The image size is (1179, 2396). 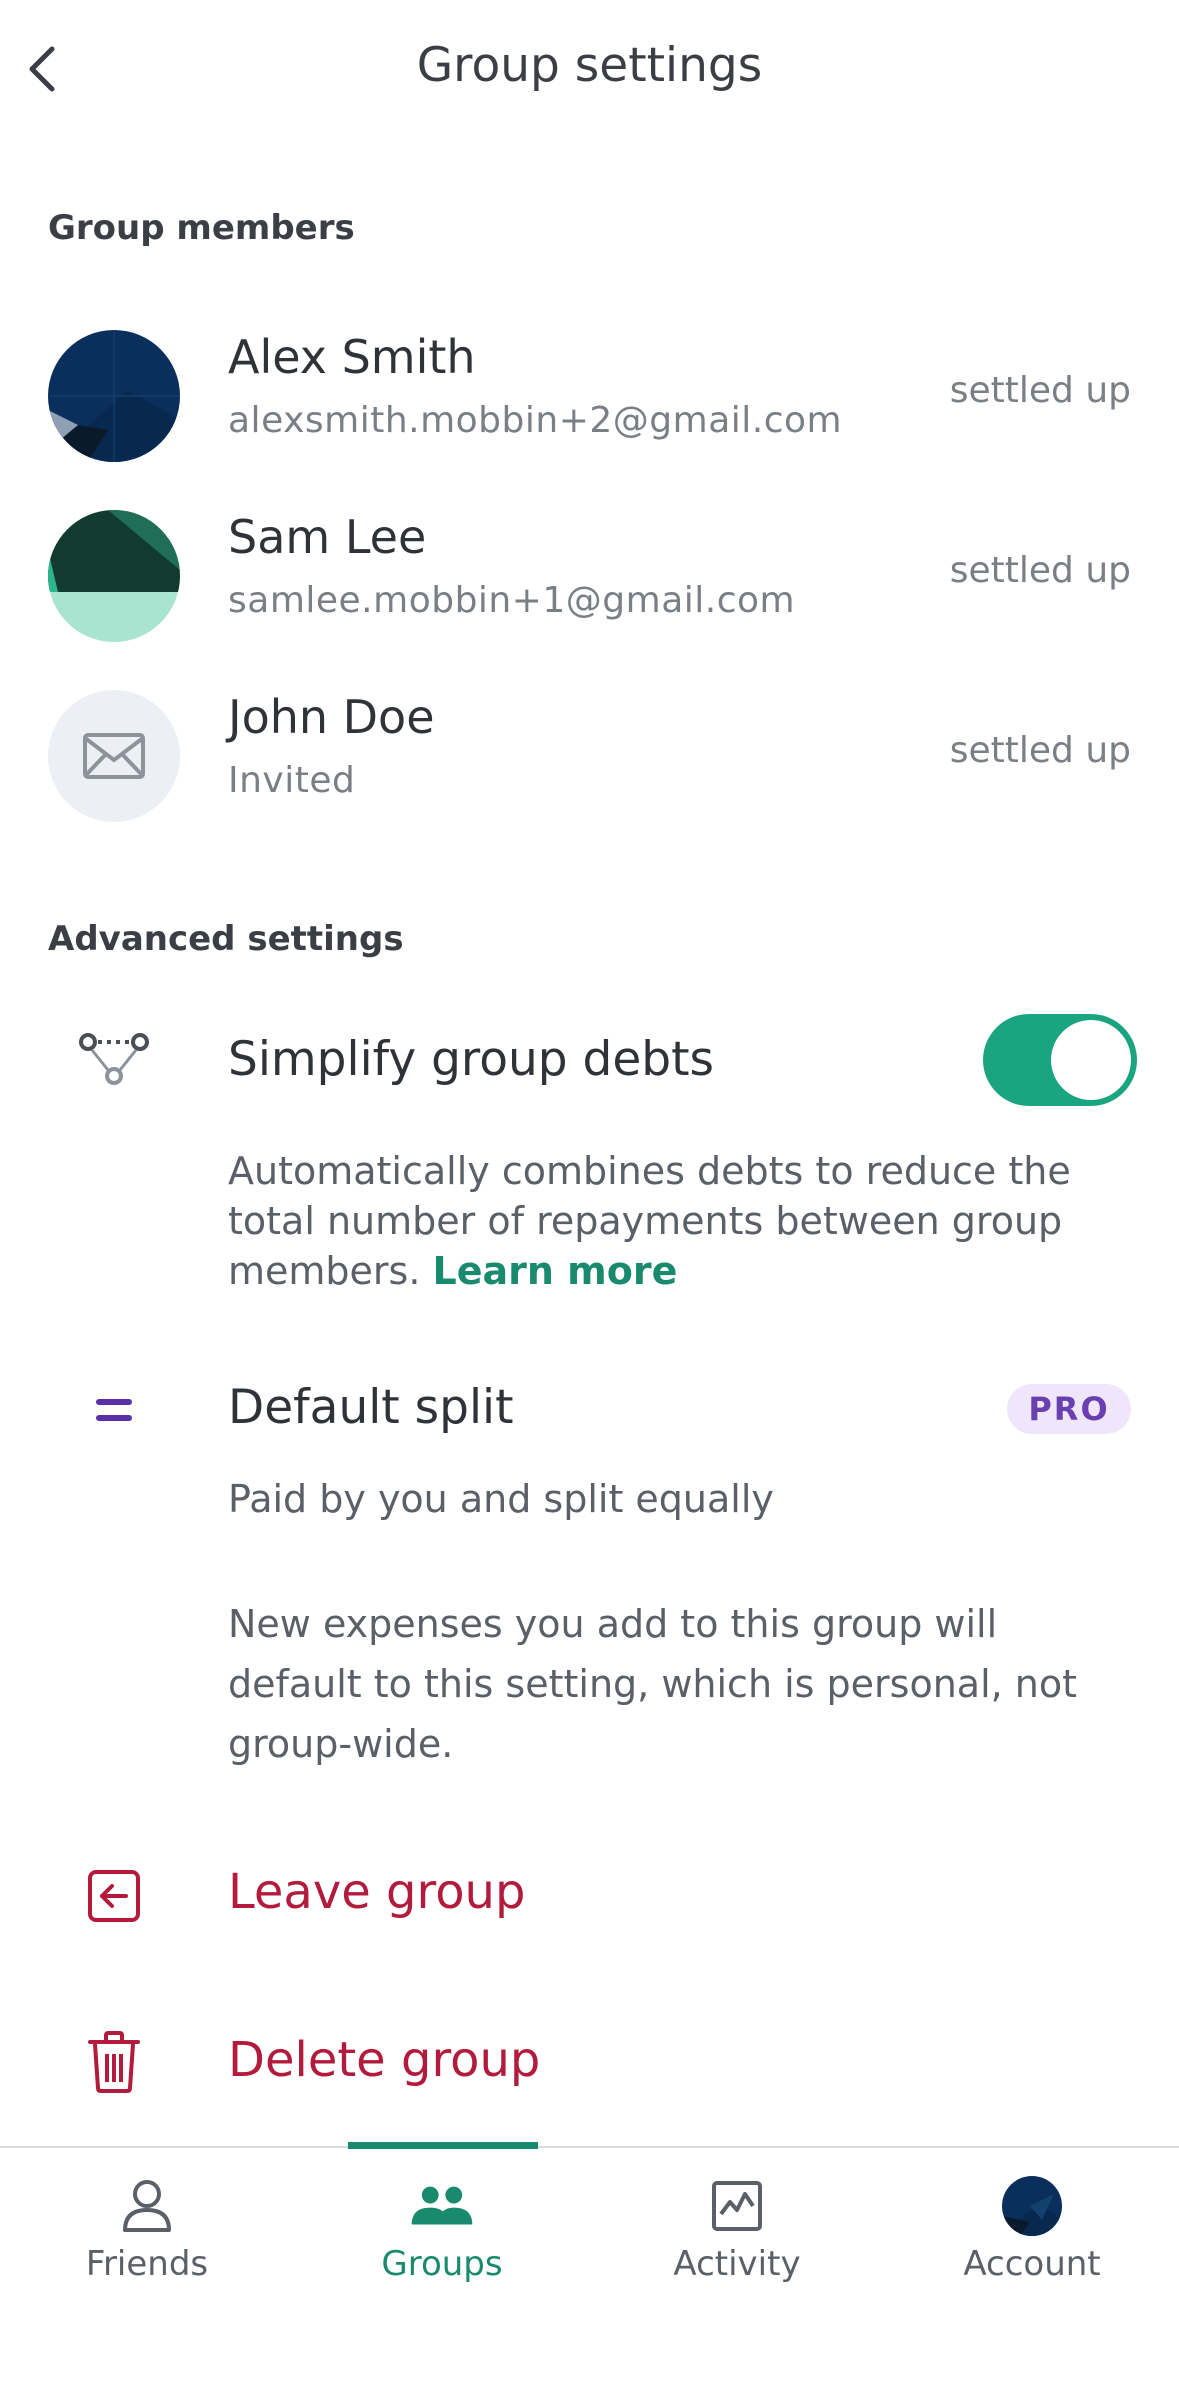 What do you see at coordinates (371, 1407) in the screenshot?
I see `default-split-title: Default split` at bounding box center [371, 1407].